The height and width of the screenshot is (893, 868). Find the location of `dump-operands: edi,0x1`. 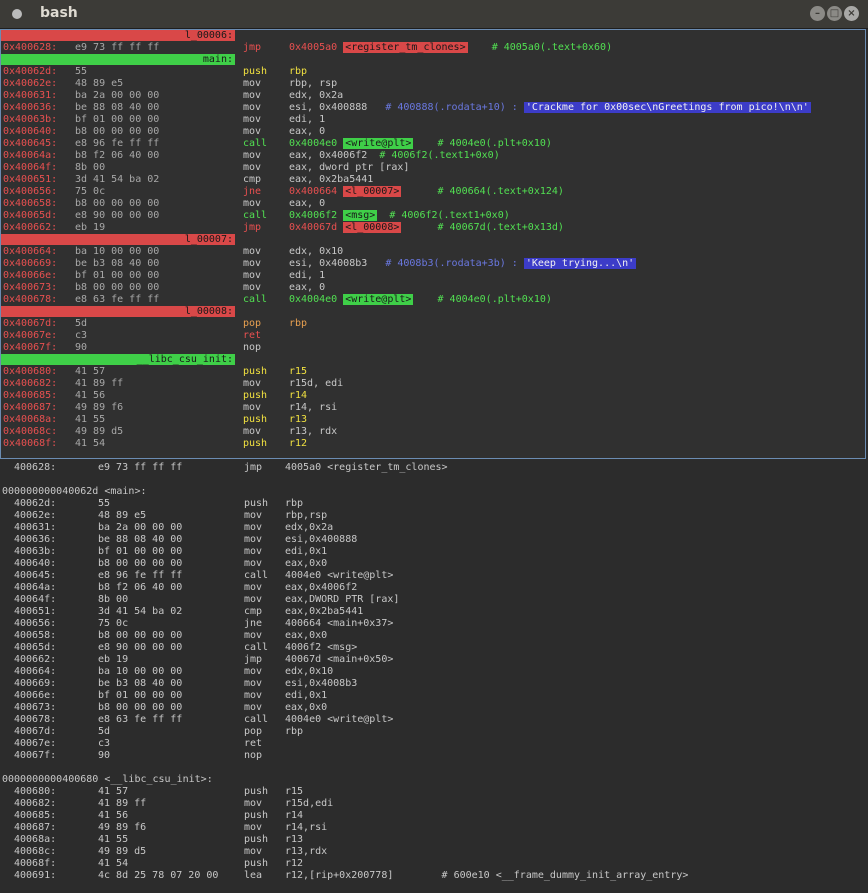

dump-operands: edi,0x1 is located at coordinates (306, 551).